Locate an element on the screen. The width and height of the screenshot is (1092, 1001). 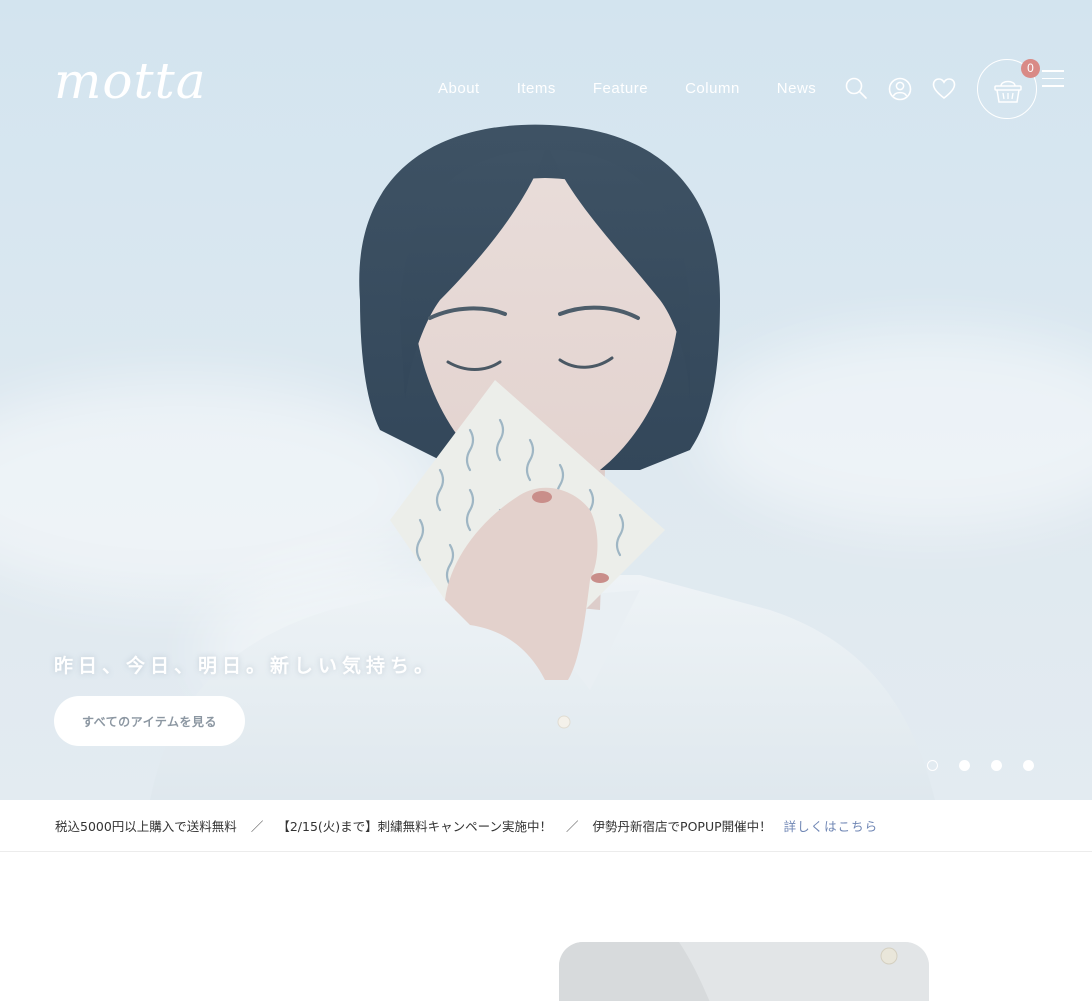
heart-icon is located at coordinates (945, 89).